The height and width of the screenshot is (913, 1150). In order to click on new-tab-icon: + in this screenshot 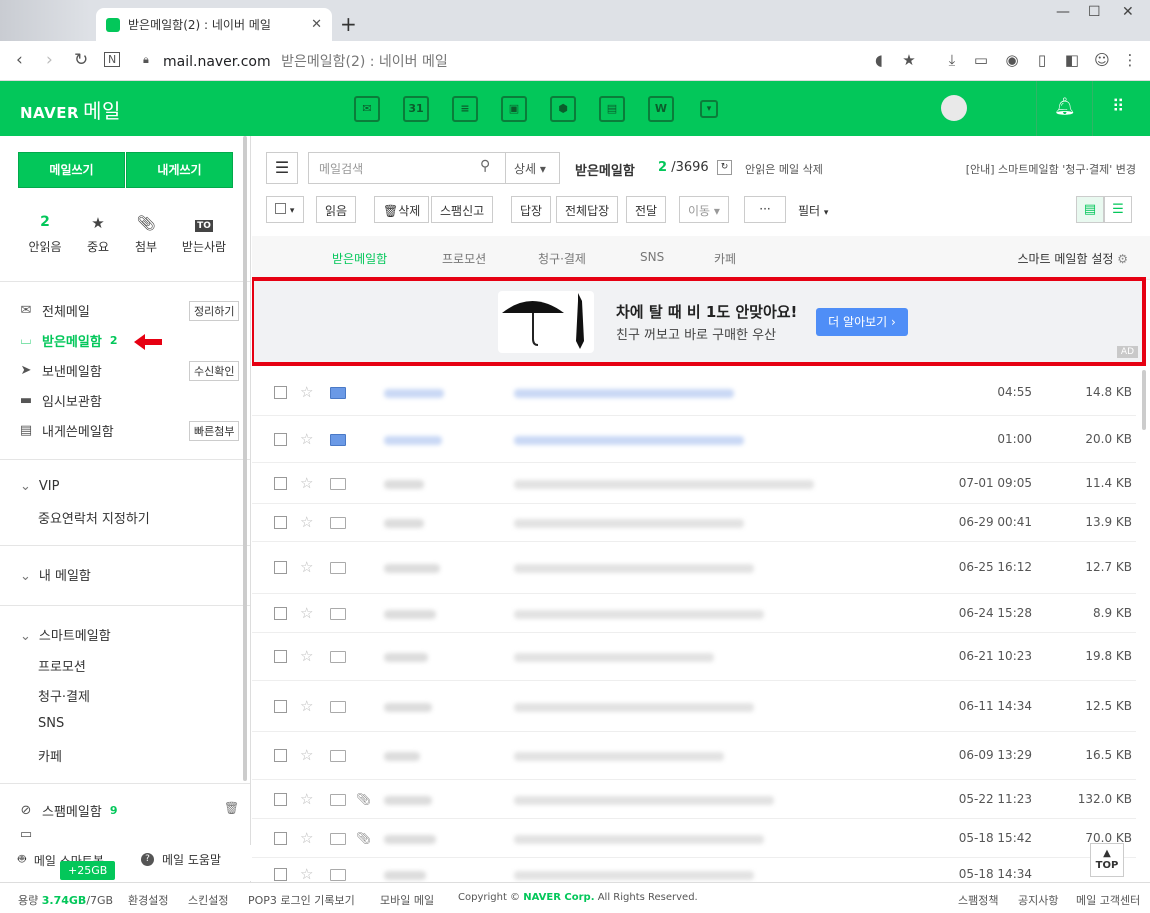, I will do `click(348, 24)`.